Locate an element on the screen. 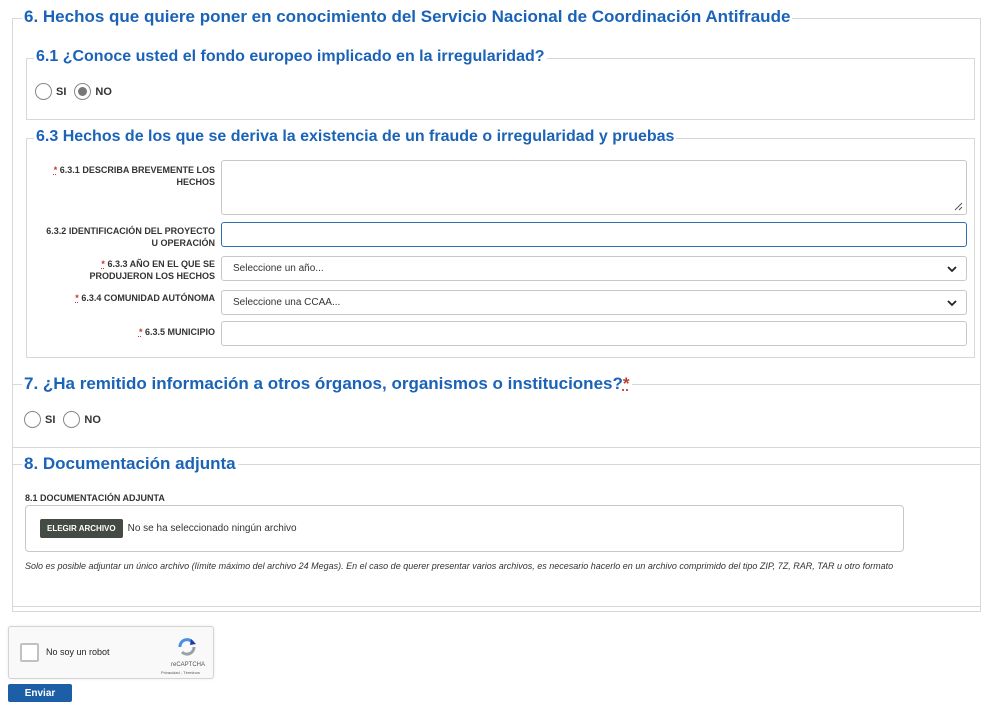  q61-radio-group: SI NO is located at coordinates (77, 91).